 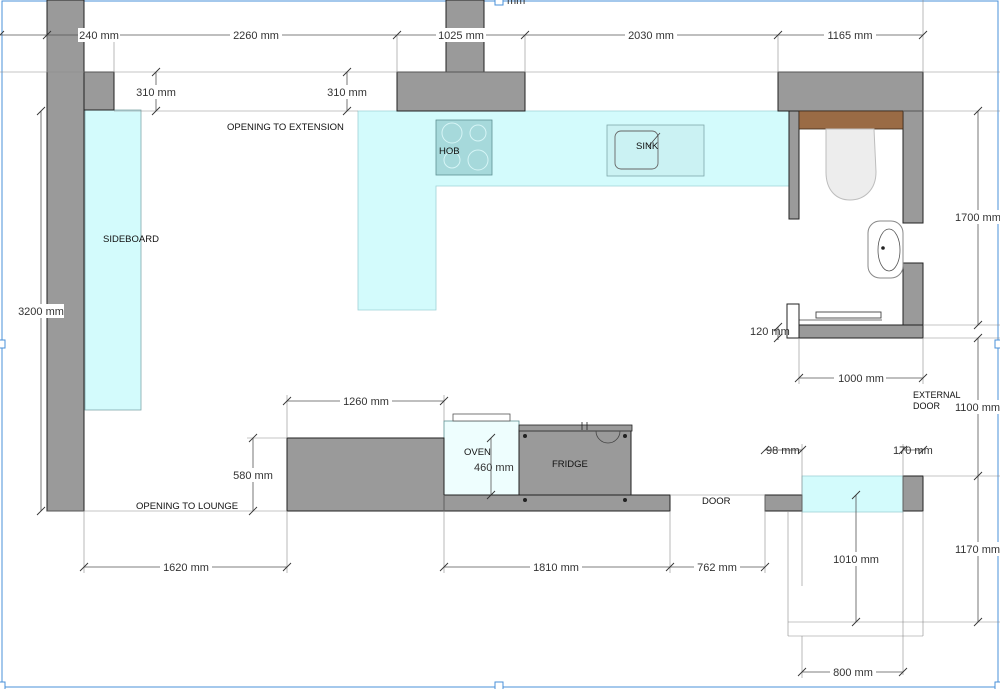 What do you see at coordinates (977, 408) in the screenshot?
I see `dim-right-1100: 1100 mm` at bounding box center [977, 408].